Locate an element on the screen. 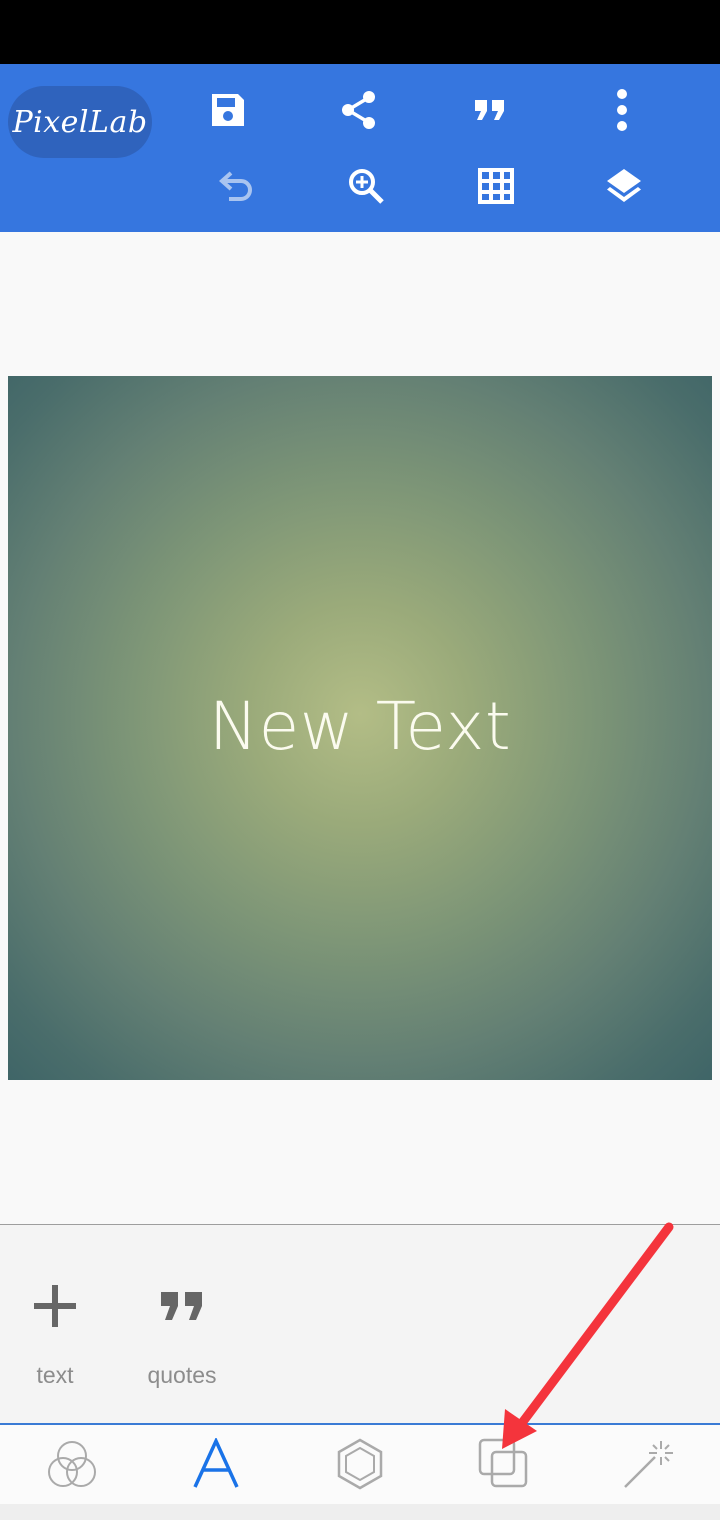 This screenshot has height=1520, width=720. layers-button is located at coordinates (624, 186).